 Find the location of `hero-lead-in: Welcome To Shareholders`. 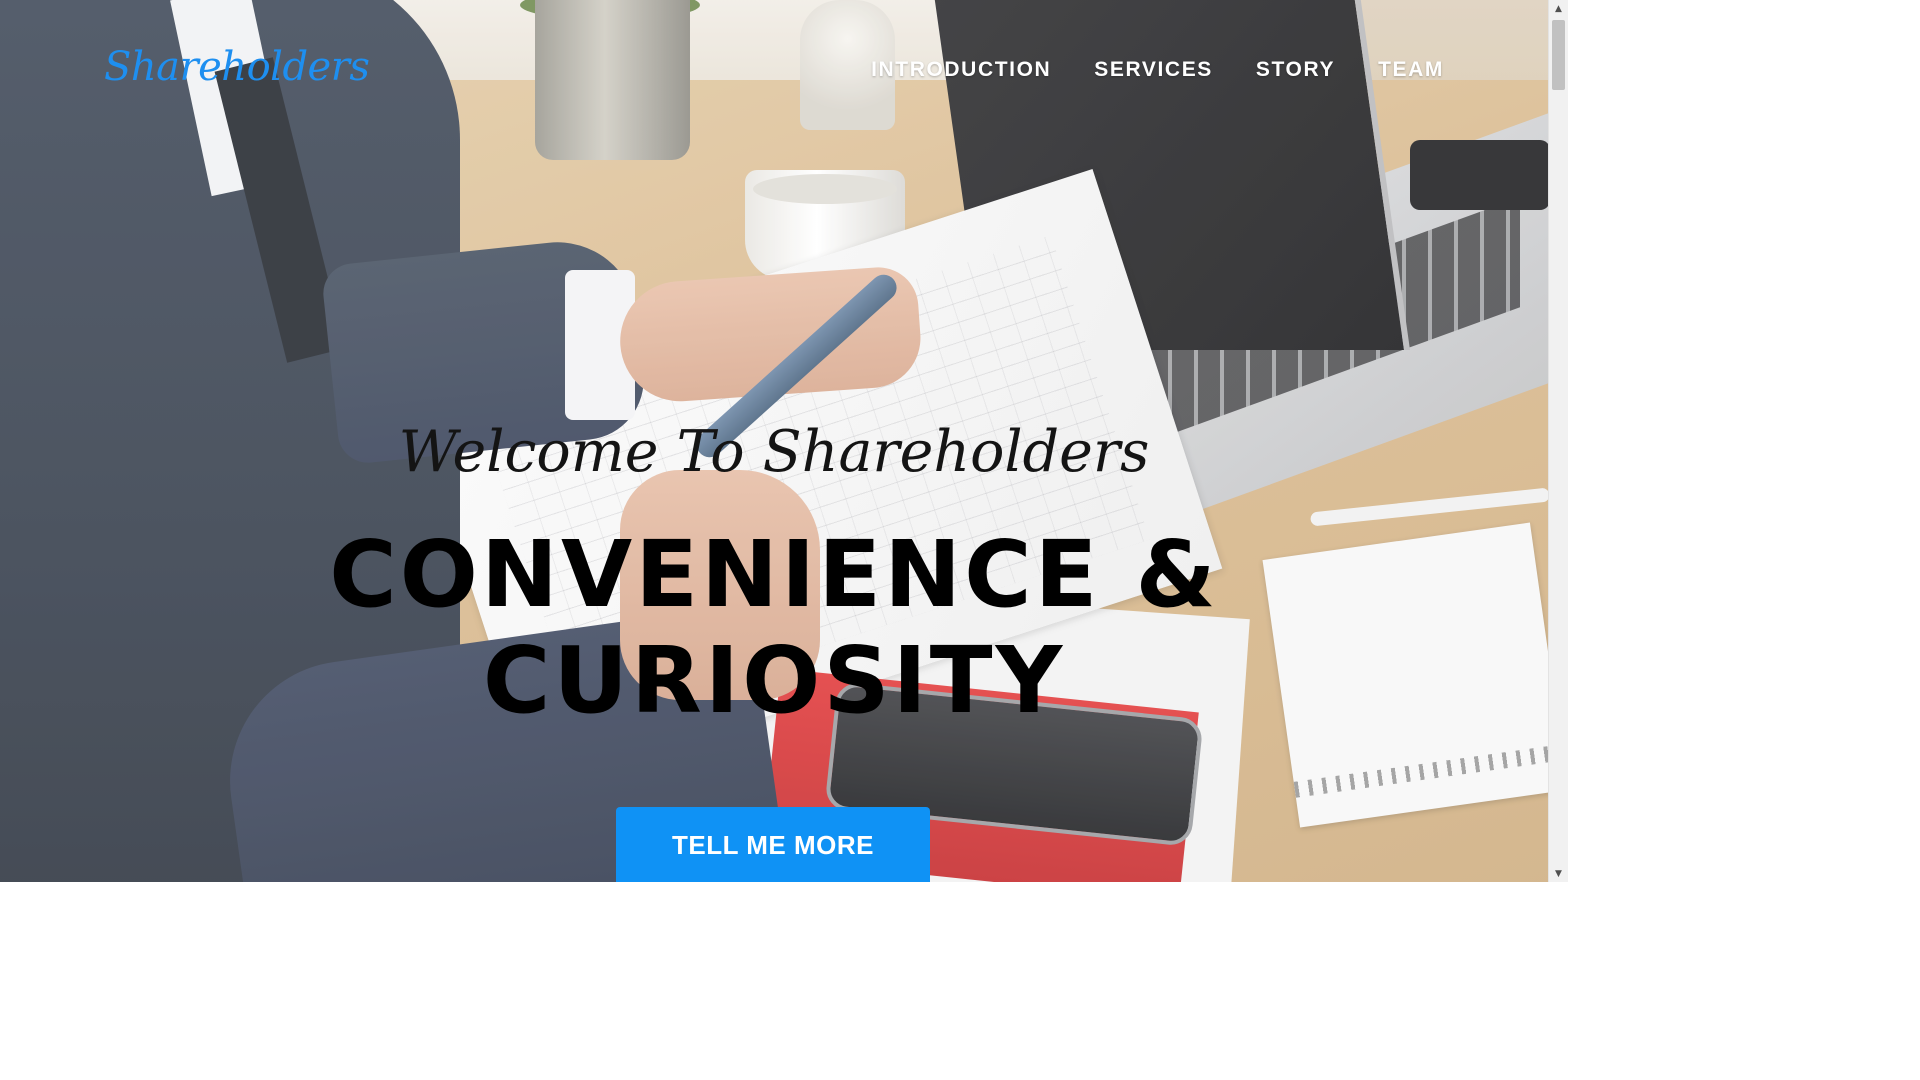

hero-lead-in: Welcome To Shareholders is located at coordinates (774, 452).